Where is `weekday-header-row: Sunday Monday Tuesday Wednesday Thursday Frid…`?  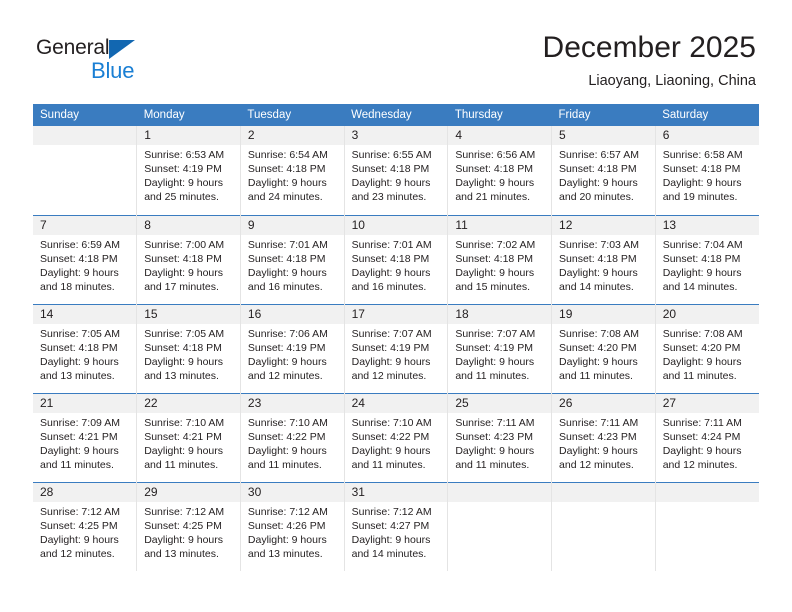
weekday-header-row: Sunday Monday Tuesday Wednesday Thursday Frid… is located at coordinates (396, 115).